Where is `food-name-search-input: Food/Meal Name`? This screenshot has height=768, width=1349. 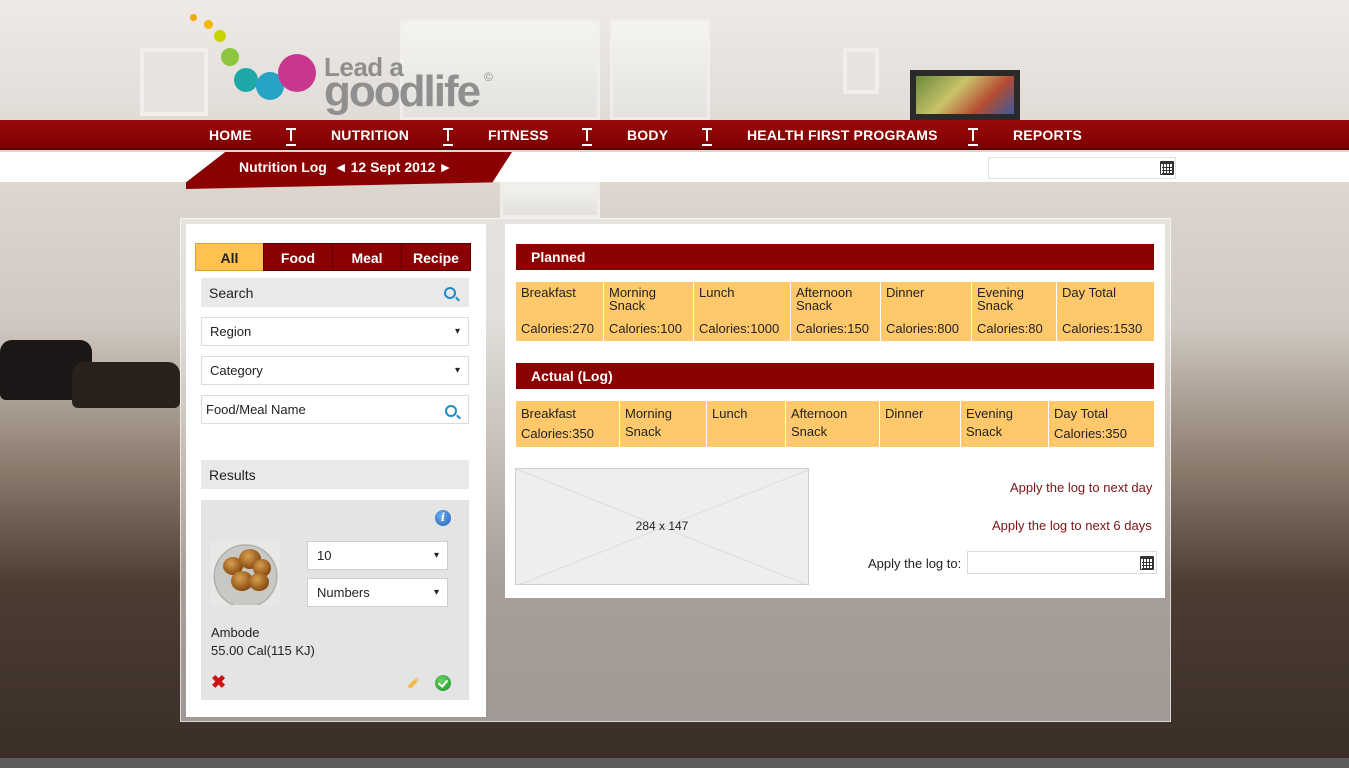
food-name-search-input: Food/Meal Name is located at coordinates (335, 409).